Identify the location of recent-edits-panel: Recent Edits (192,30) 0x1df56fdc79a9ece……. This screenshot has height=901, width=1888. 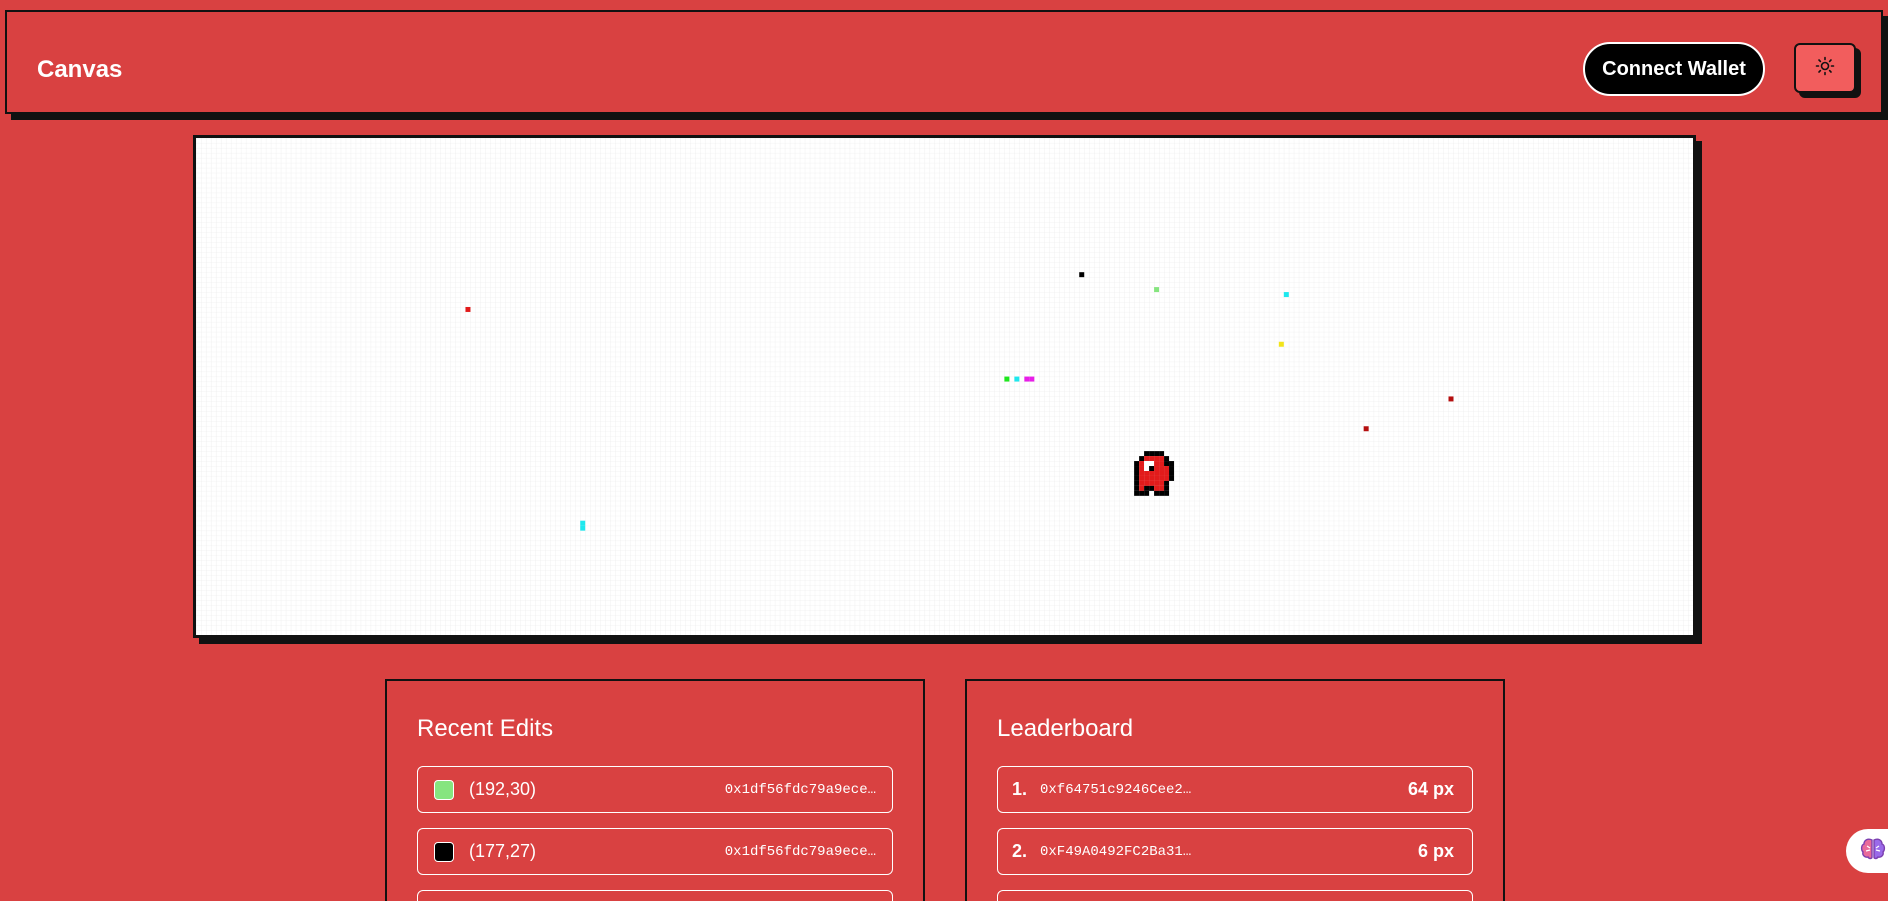
(655, 790).